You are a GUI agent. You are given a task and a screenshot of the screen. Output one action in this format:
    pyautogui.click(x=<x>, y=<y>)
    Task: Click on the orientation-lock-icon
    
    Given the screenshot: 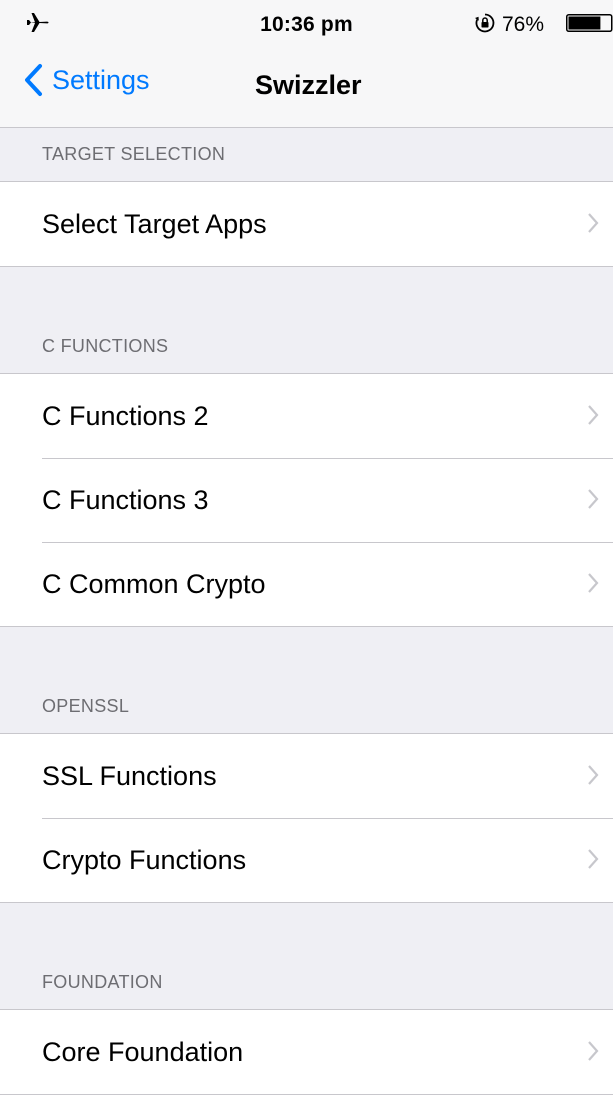 What is the action you would take?
    pyautogui.click(x=485, y=23)
    